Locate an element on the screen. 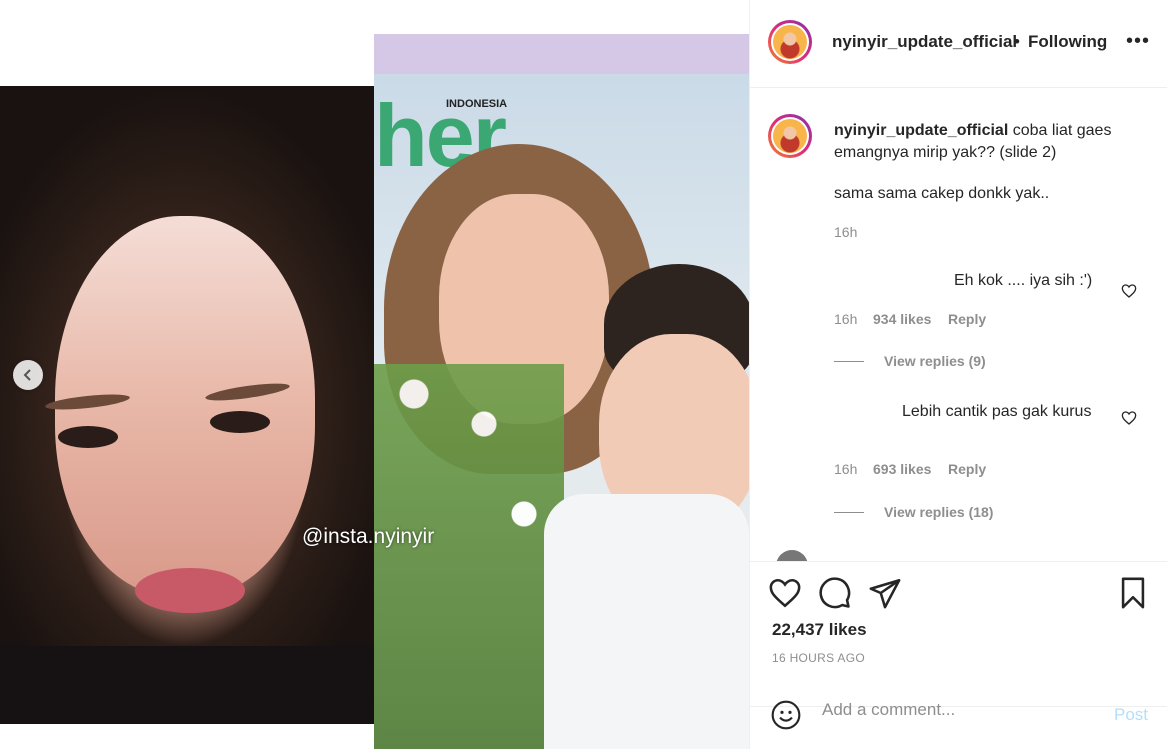 The image size is (1167, 749). collar is located at coordinates (187, 685).